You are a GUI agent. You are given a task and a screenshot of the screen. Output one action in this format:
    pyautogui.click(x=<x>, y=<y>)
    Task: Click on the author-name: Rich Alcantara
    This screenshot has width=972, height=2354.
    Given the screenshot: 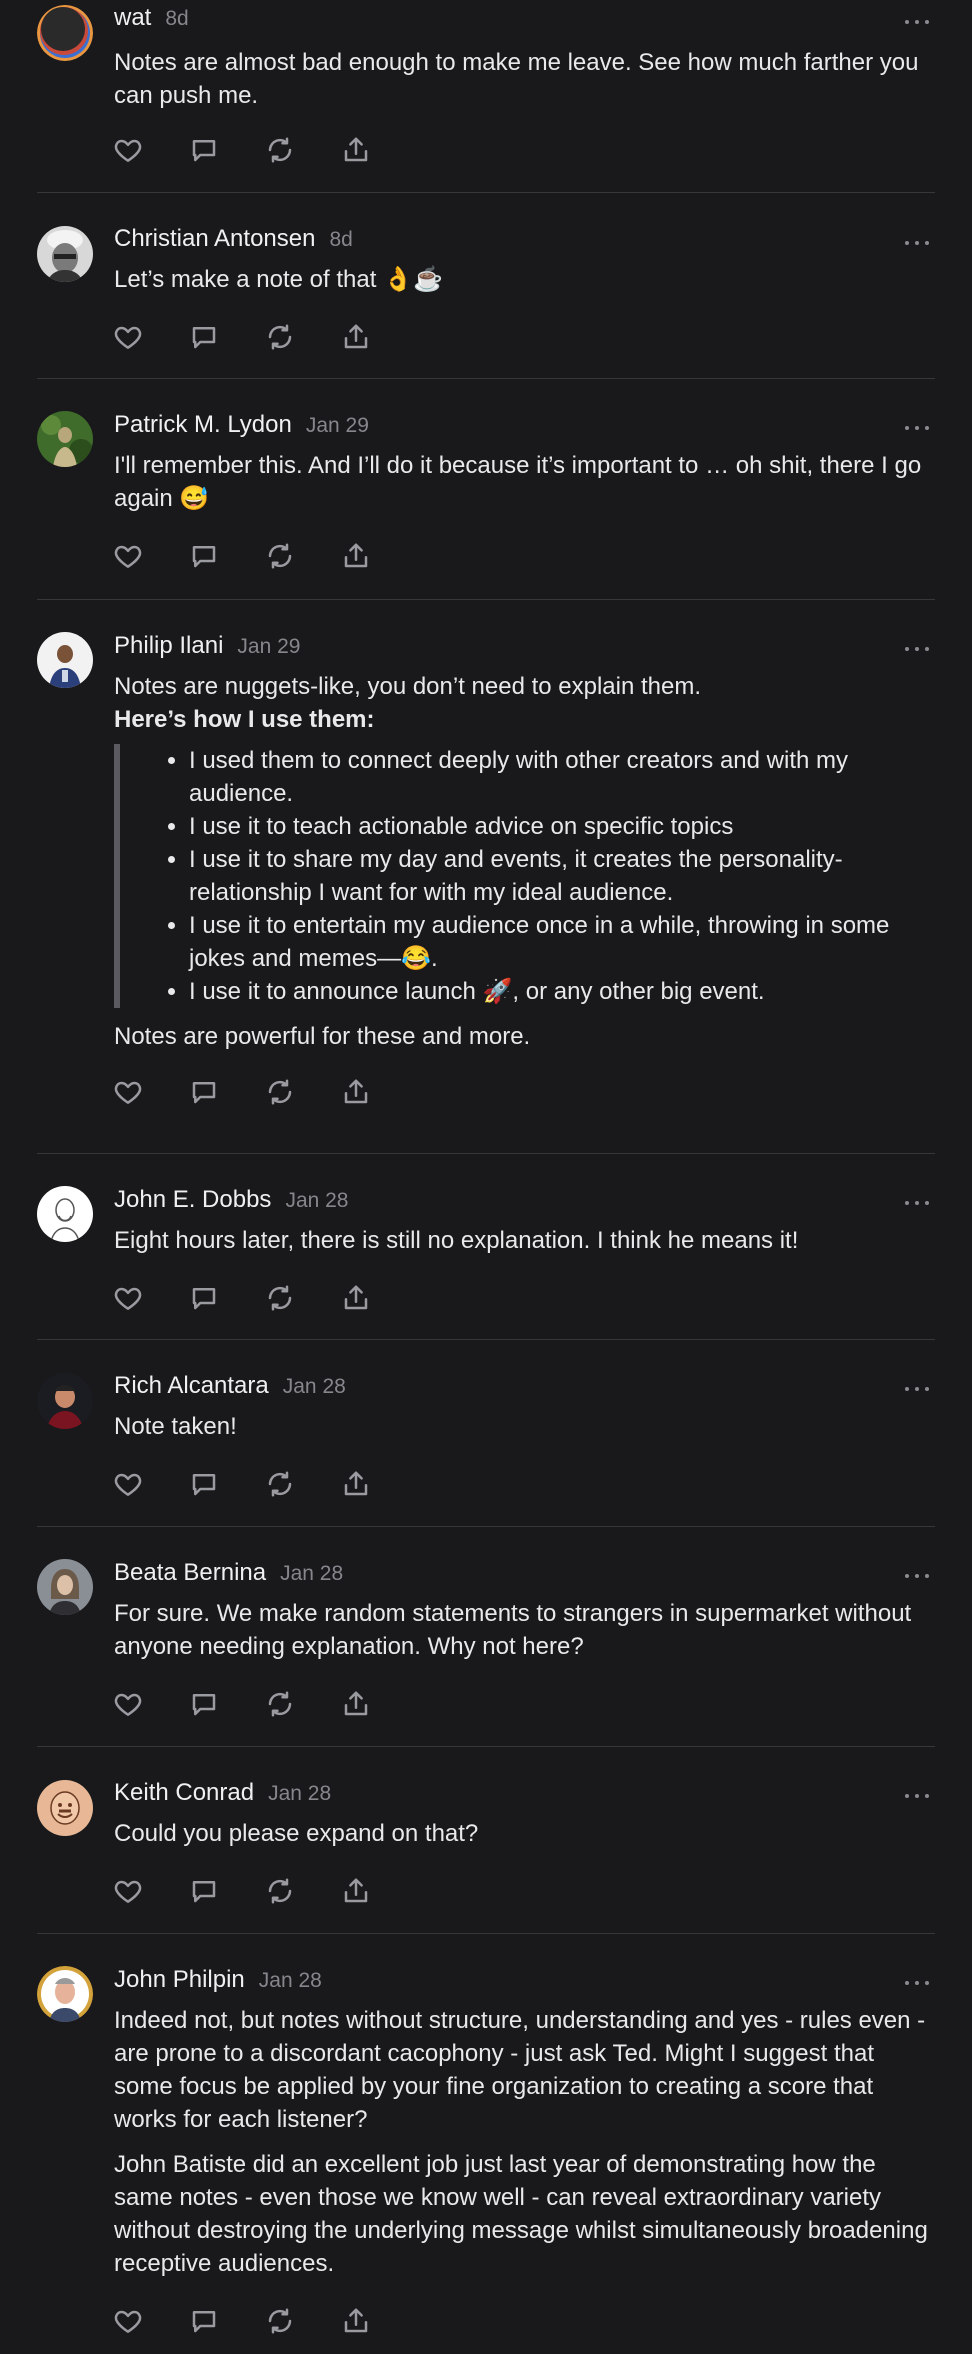 What is the action you would take?
    pyautogui.click(x=191, y=1386)
    